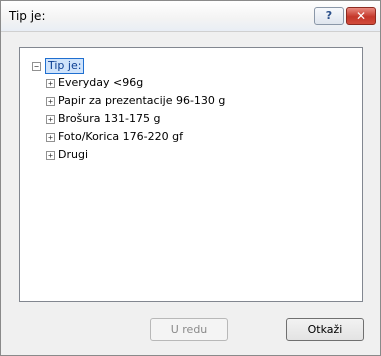 The image size is (381, 356). I want to click on collapse-icon: −, so click(36, 66).